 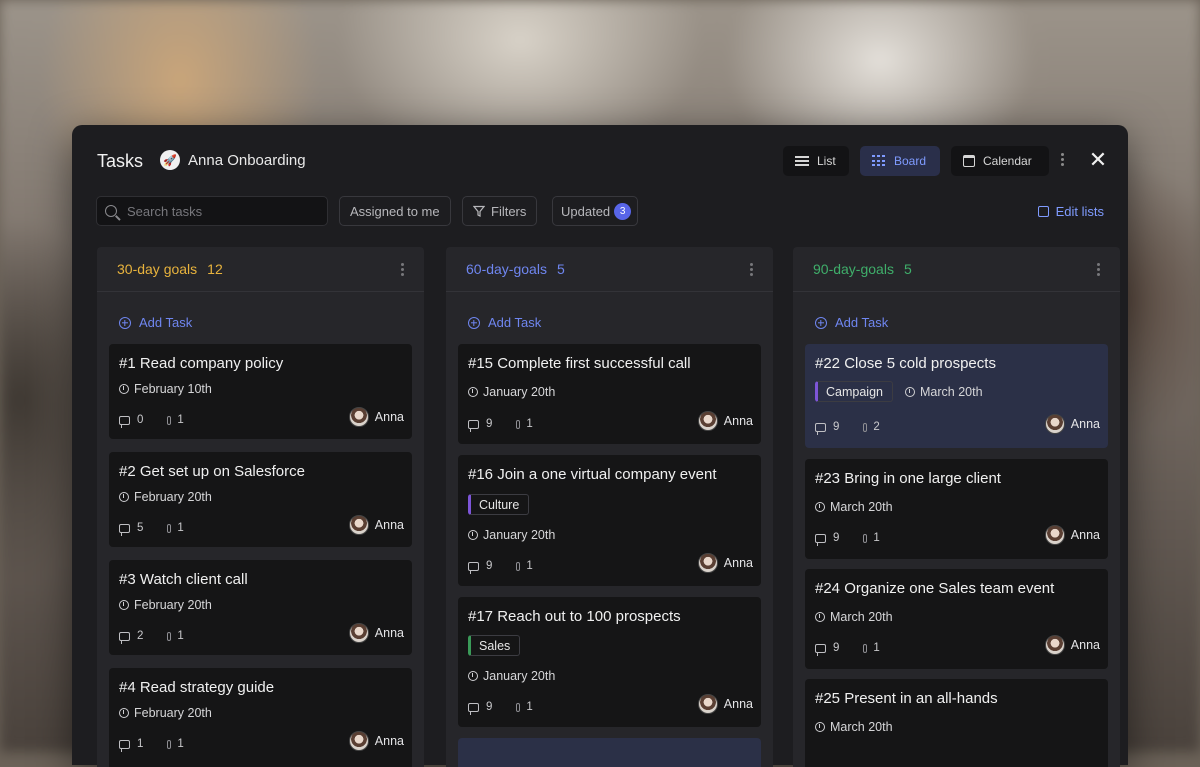 What do you see at coordinates (500, 211) in the screenshot?
I see `filters-button: Filters` at bounding box center [500, 211].